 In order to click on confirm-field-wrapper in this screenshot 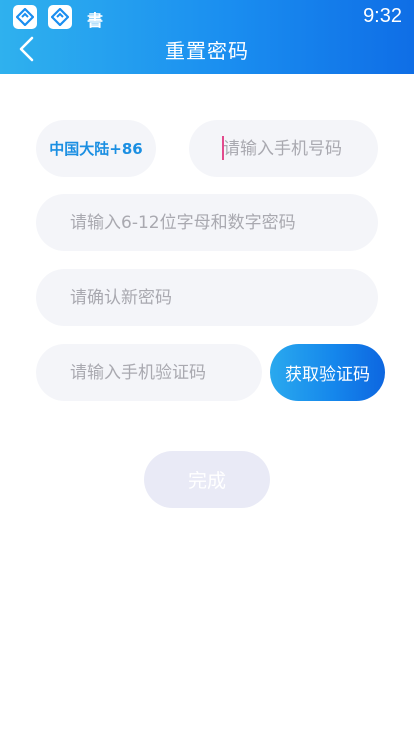, I will do `click(207, 297)`.